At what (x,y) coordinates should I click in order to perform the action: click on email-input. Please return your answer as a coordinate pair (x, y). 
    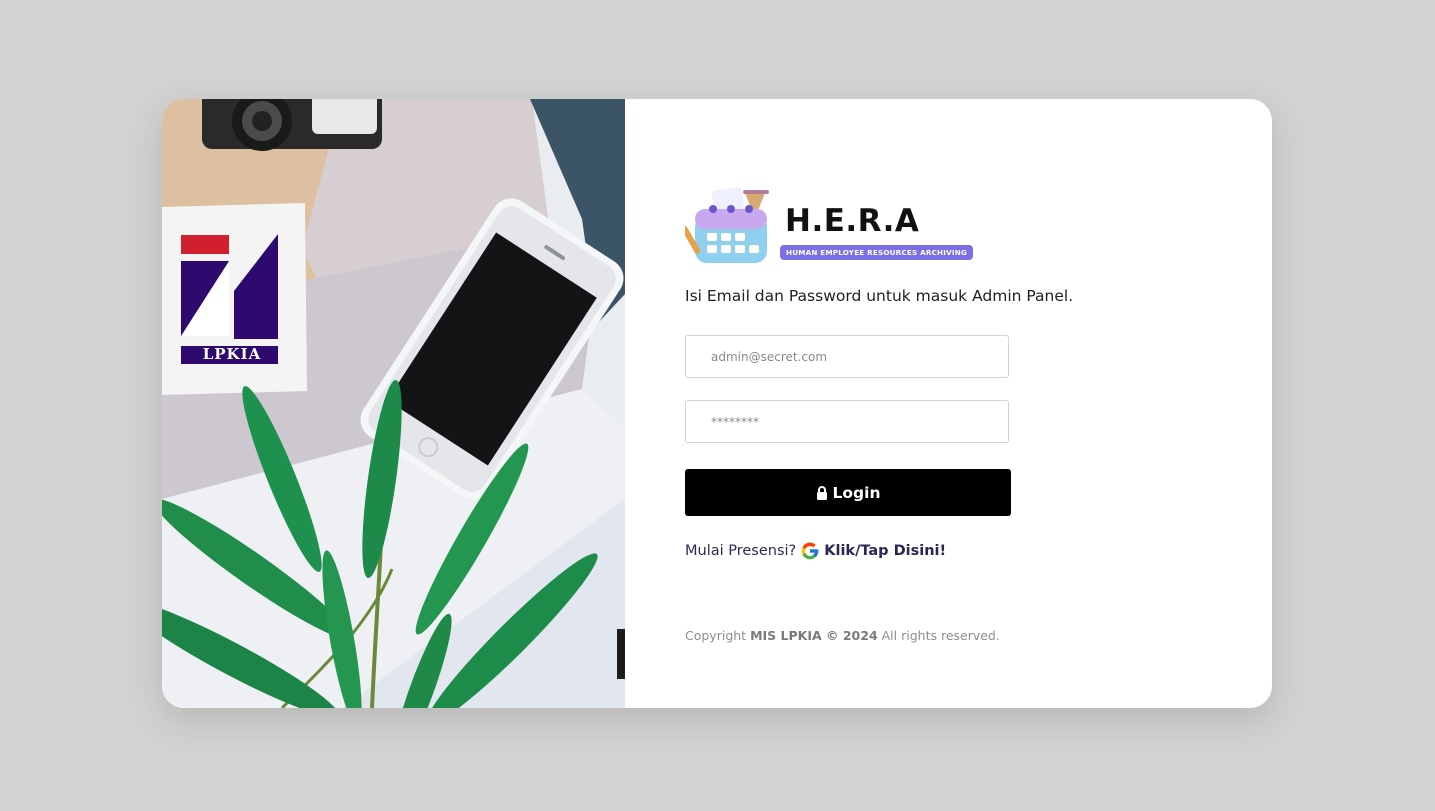
    Looking at the image, I should click on (847, 356).